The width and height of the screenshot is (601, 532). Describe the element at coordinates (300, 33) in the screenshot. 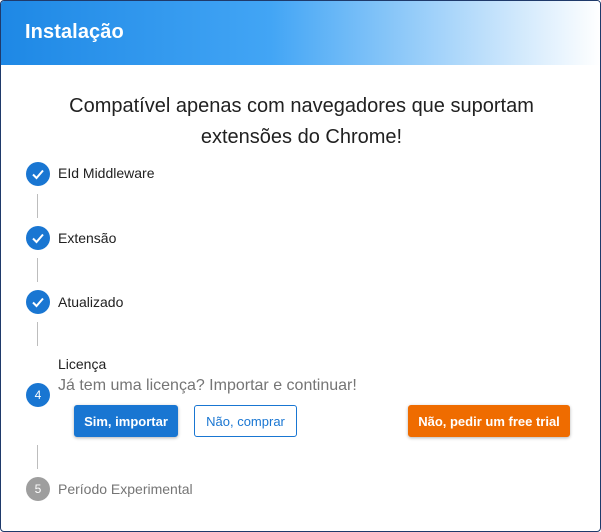

I see `dialog-header: Instalação` at that location.